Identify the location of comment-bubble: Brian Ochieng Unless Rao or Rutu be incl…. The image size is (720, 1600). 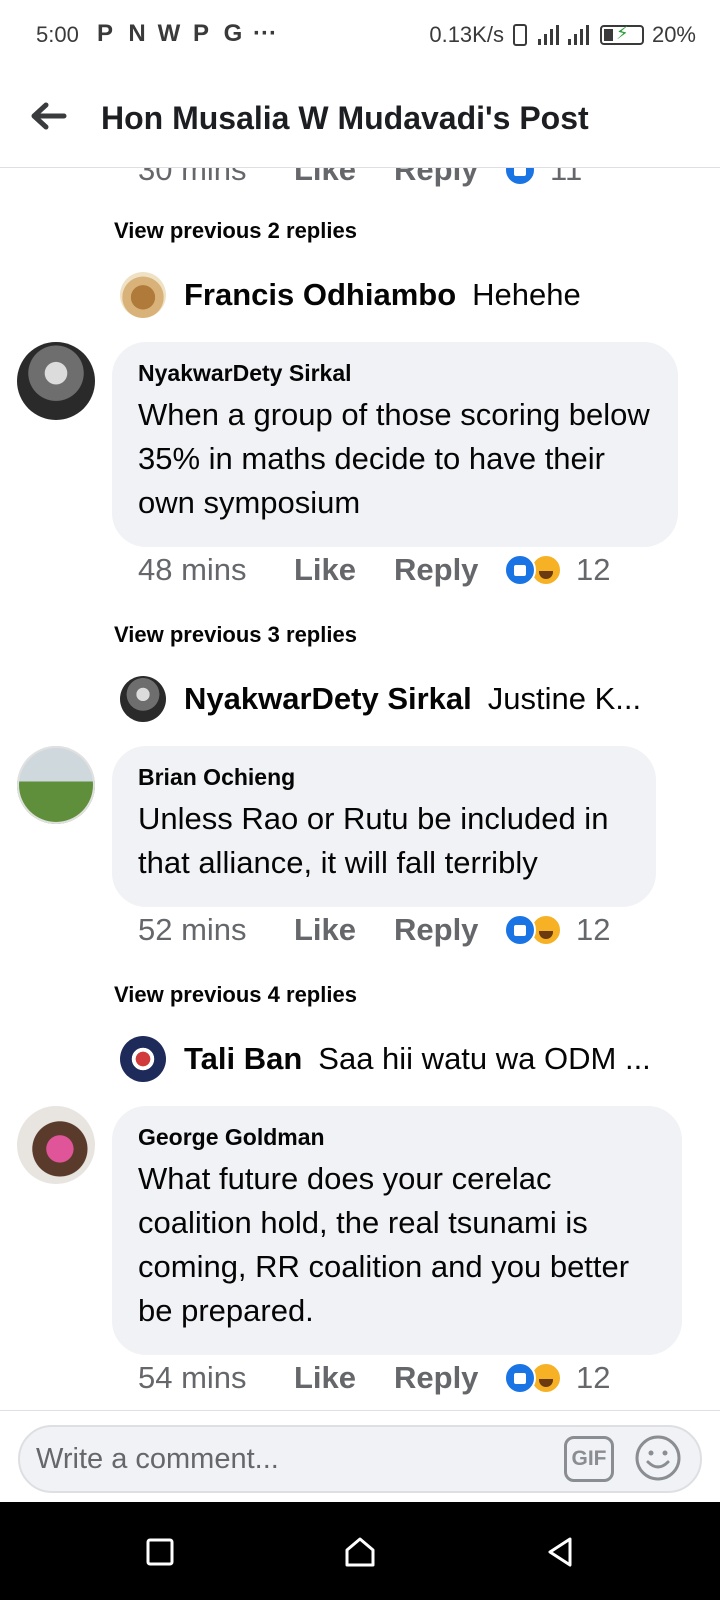
(384, 826).